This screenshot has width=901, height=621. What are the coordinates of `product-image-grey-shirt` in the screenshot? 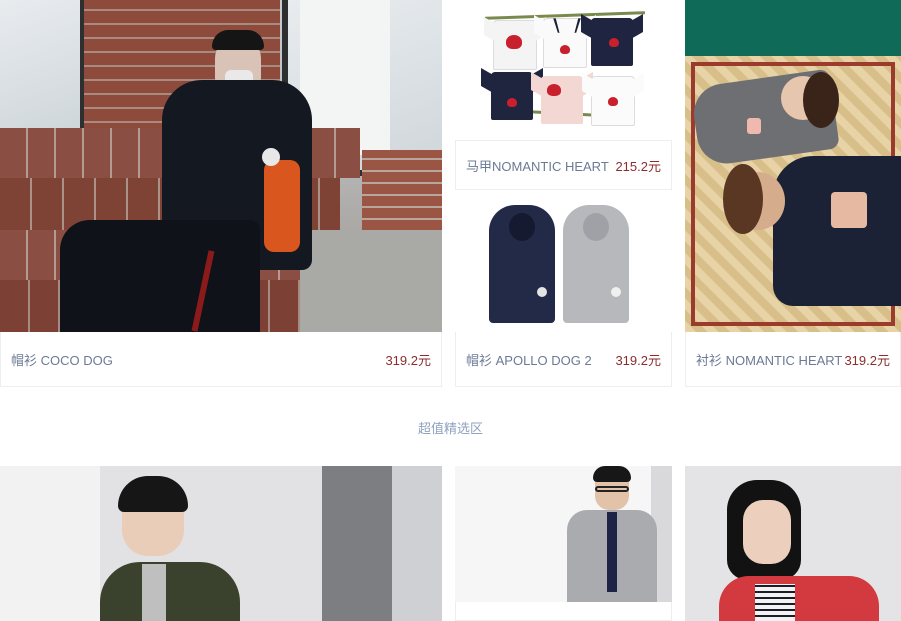 It's located at (563, 534).